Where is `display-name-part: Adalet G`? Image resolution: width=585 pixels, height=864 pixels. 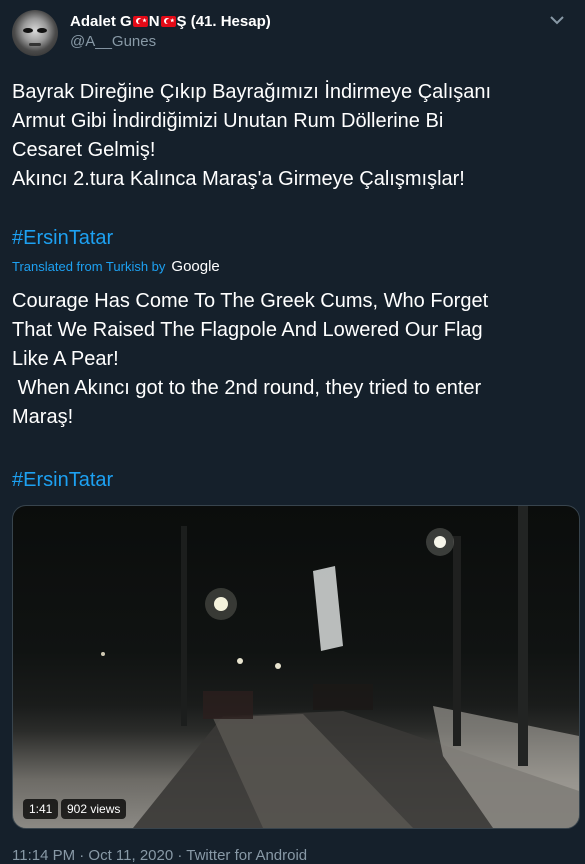
display-name-part: Adalet G is located at coordinates (101, 21).